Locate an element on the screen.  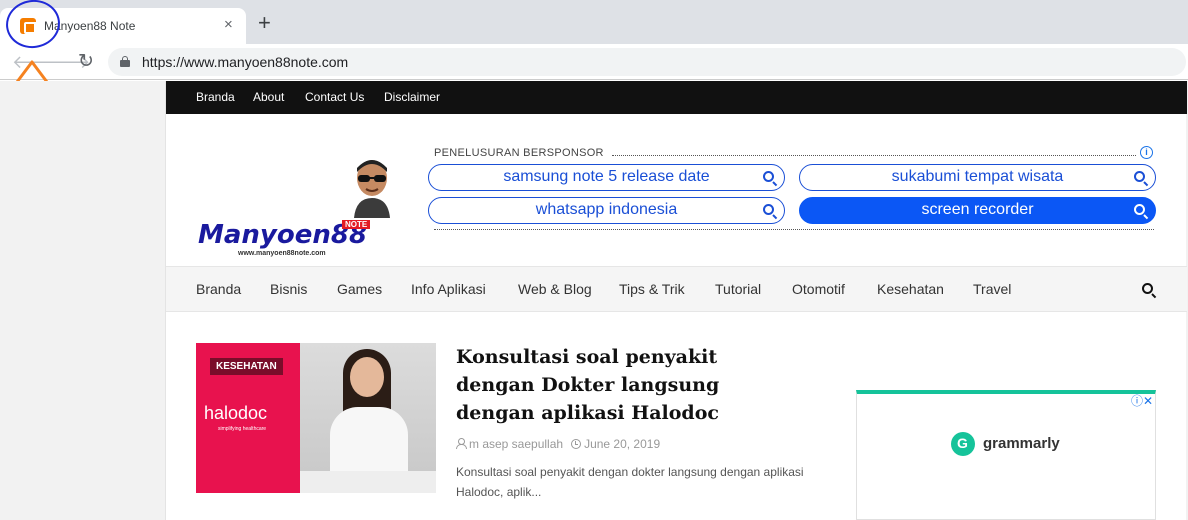
tab-strip: Manyoen88 Note × + is located at coordinates (594, 22).